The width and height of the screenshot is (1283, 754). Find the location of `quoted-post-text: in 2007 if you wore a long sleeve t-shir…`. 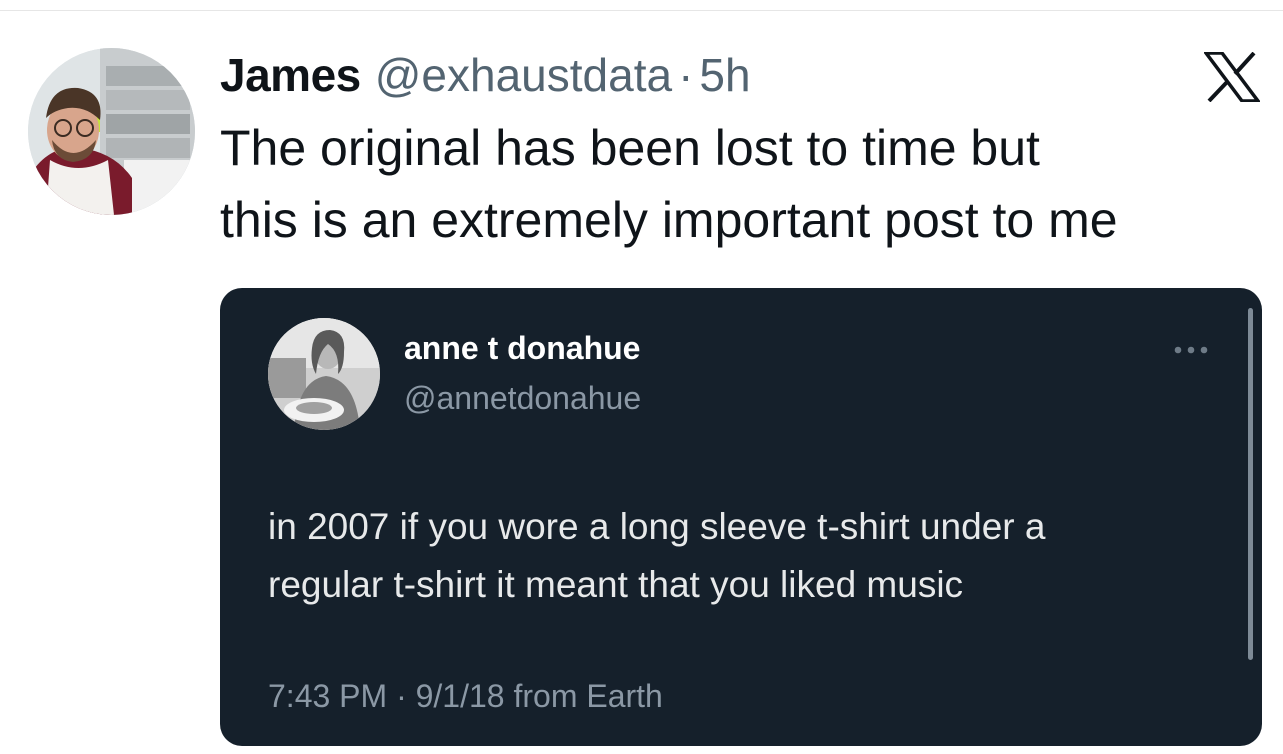

quoted-post-text: in 2007 if you wore a long sleeve t-shir… is located at coordinates (748, 556).